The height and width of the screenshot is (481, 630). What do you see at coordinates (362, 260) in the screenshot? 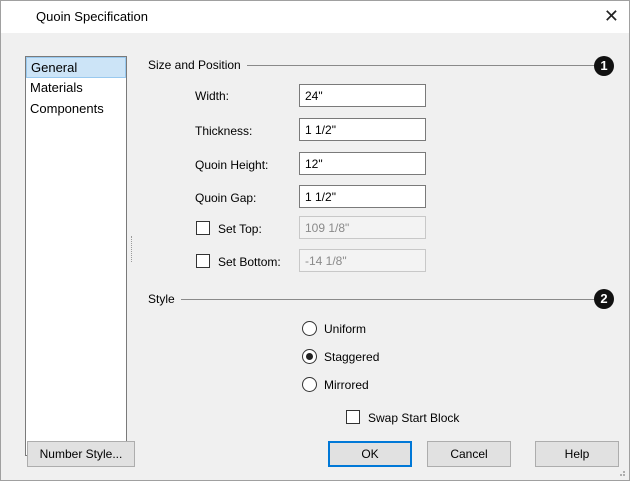
I see `set-bottom-field` at bounding box center [362, 260].